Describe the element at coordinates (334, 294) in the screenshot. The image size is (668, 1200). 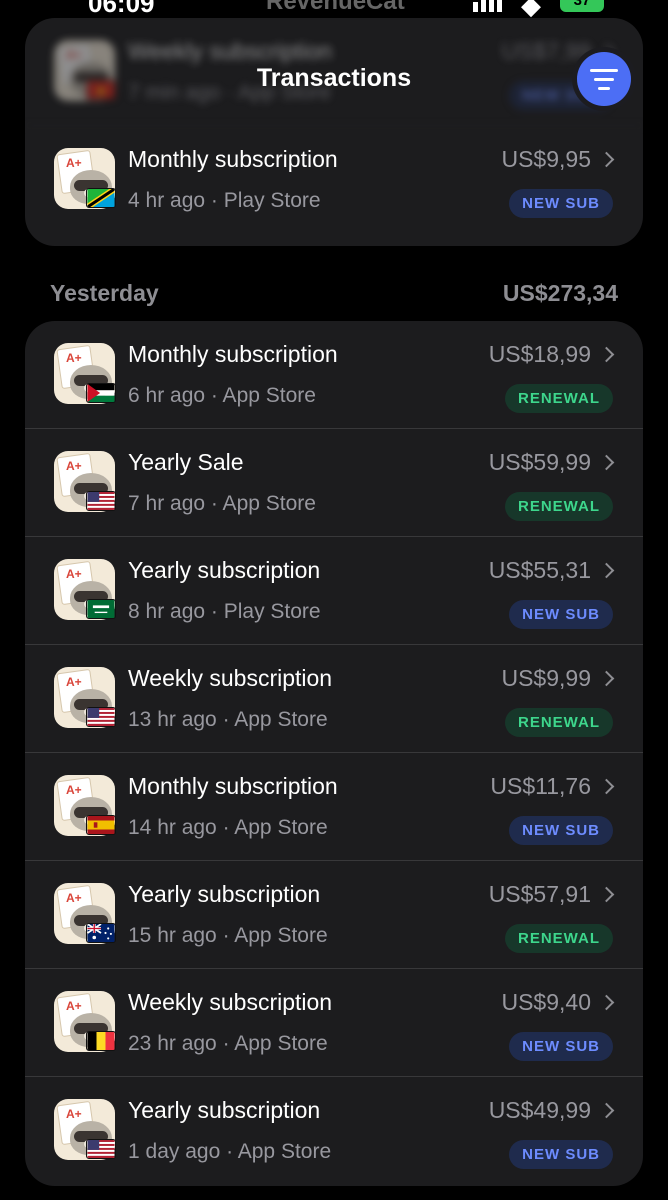
I see `section-header-yesterday: Yesterday US$273,34` at that location.